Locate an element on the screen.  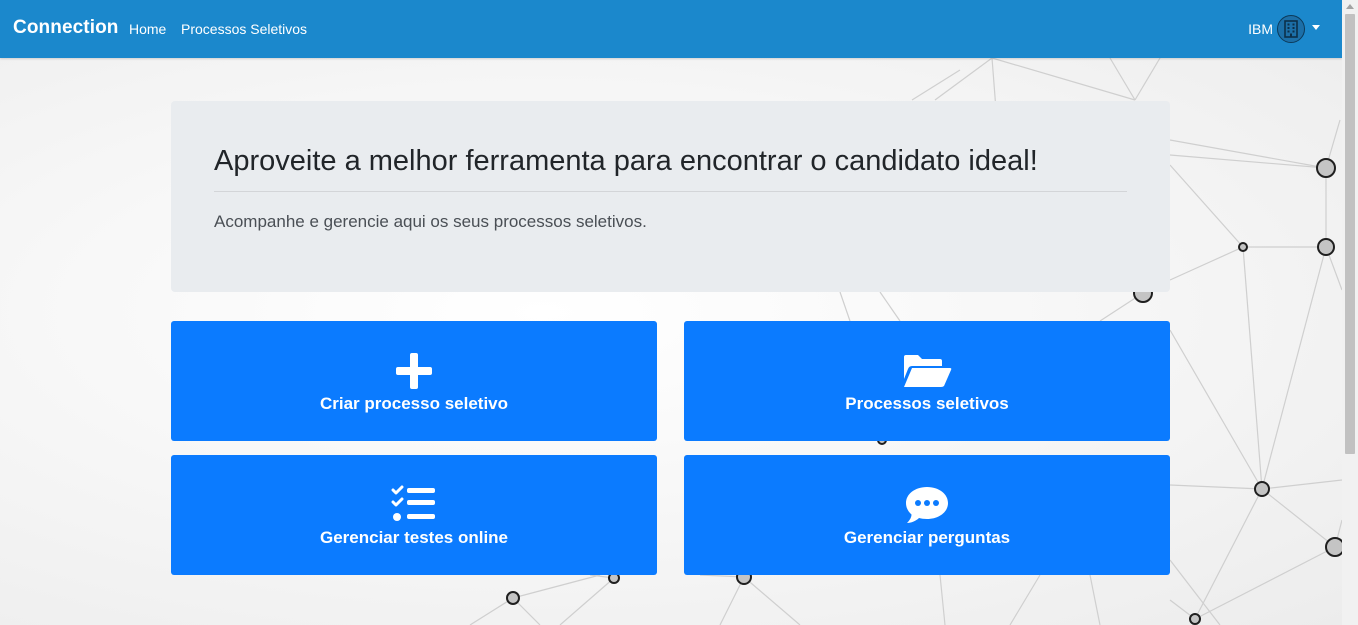
hero-divider is located at coordinates (670, 191).